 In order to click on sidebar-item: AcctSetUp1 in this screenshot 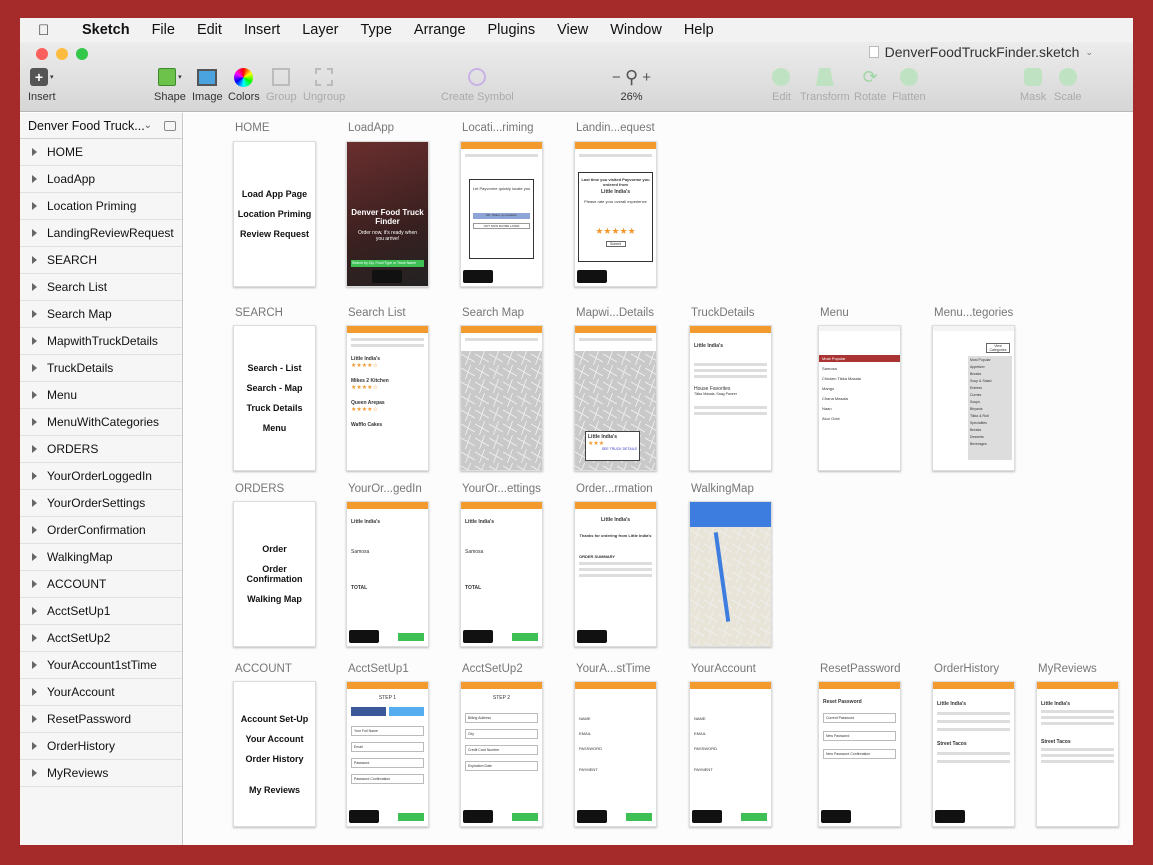, I will do `click(101, 611)`.